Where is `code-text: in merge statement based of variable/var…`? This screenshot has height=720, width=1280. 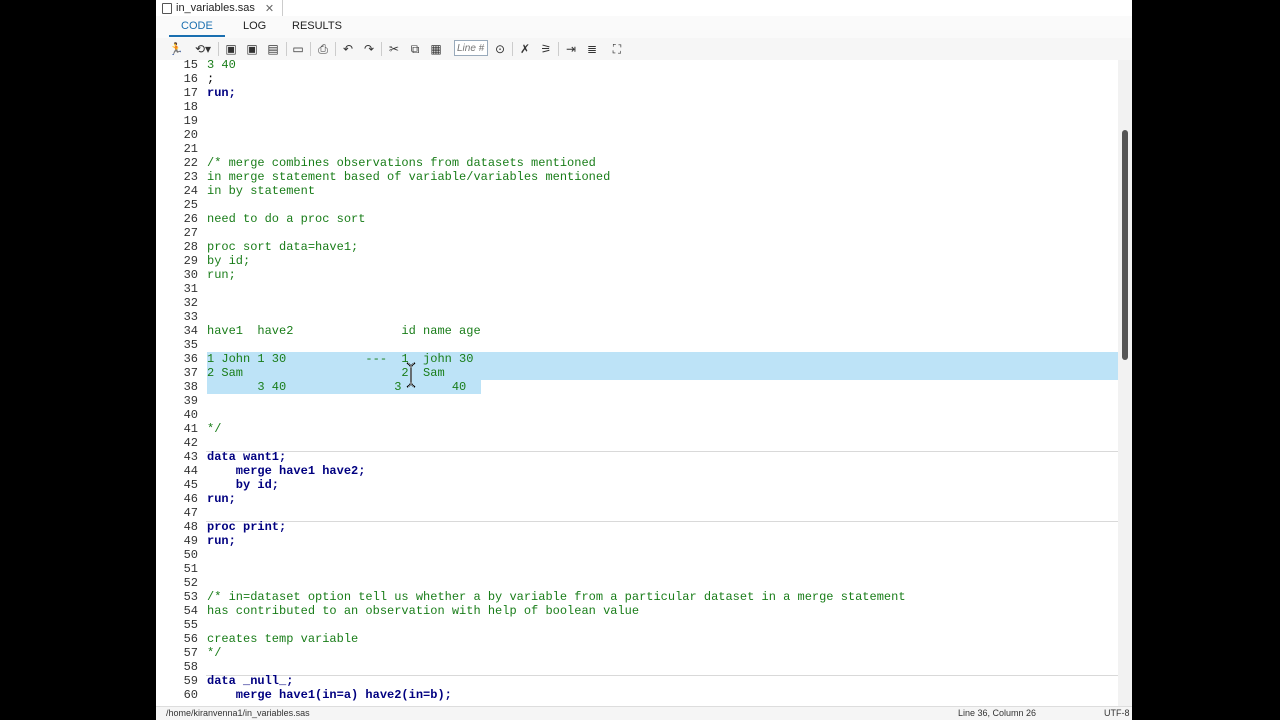
code-text: in merge statement based of variable/var… is located at coordinates (408, 177).